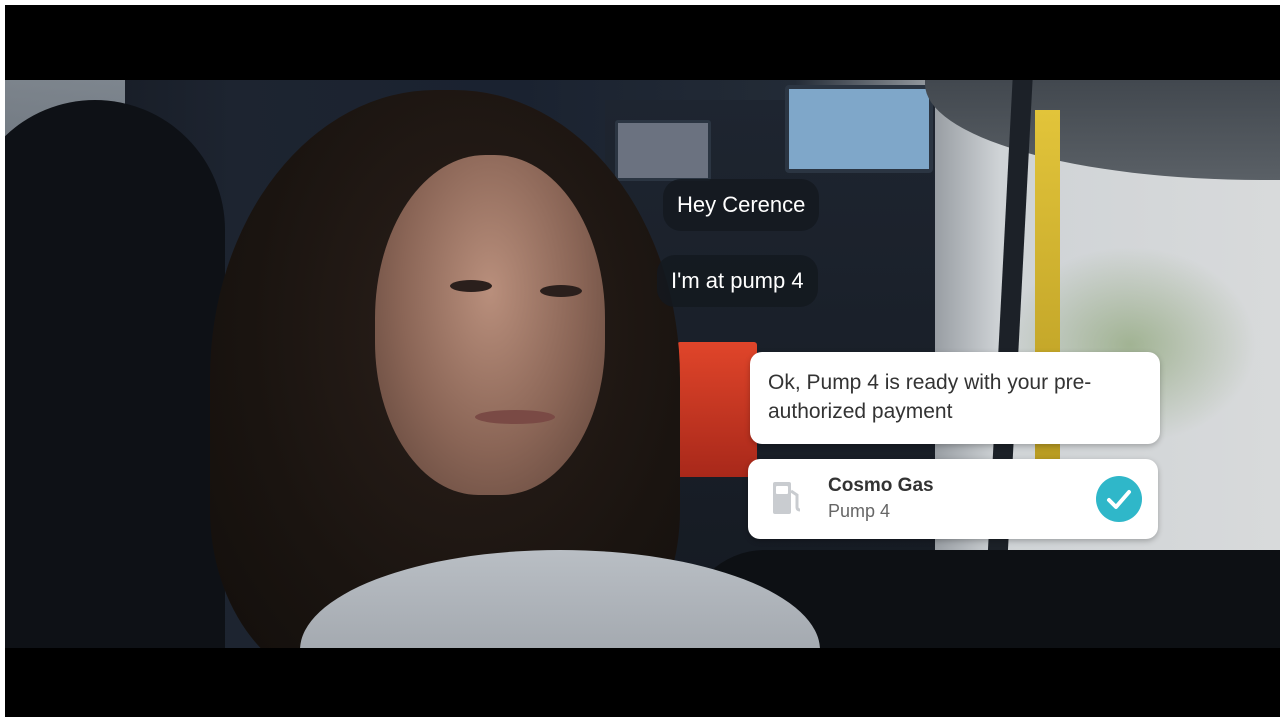 The height and width of the screenshot is (722, 1285). What do you see at coordinates (787, 498) in the screenshot?
I see `fuel-pump-icon` at bounding box center [787, 498].